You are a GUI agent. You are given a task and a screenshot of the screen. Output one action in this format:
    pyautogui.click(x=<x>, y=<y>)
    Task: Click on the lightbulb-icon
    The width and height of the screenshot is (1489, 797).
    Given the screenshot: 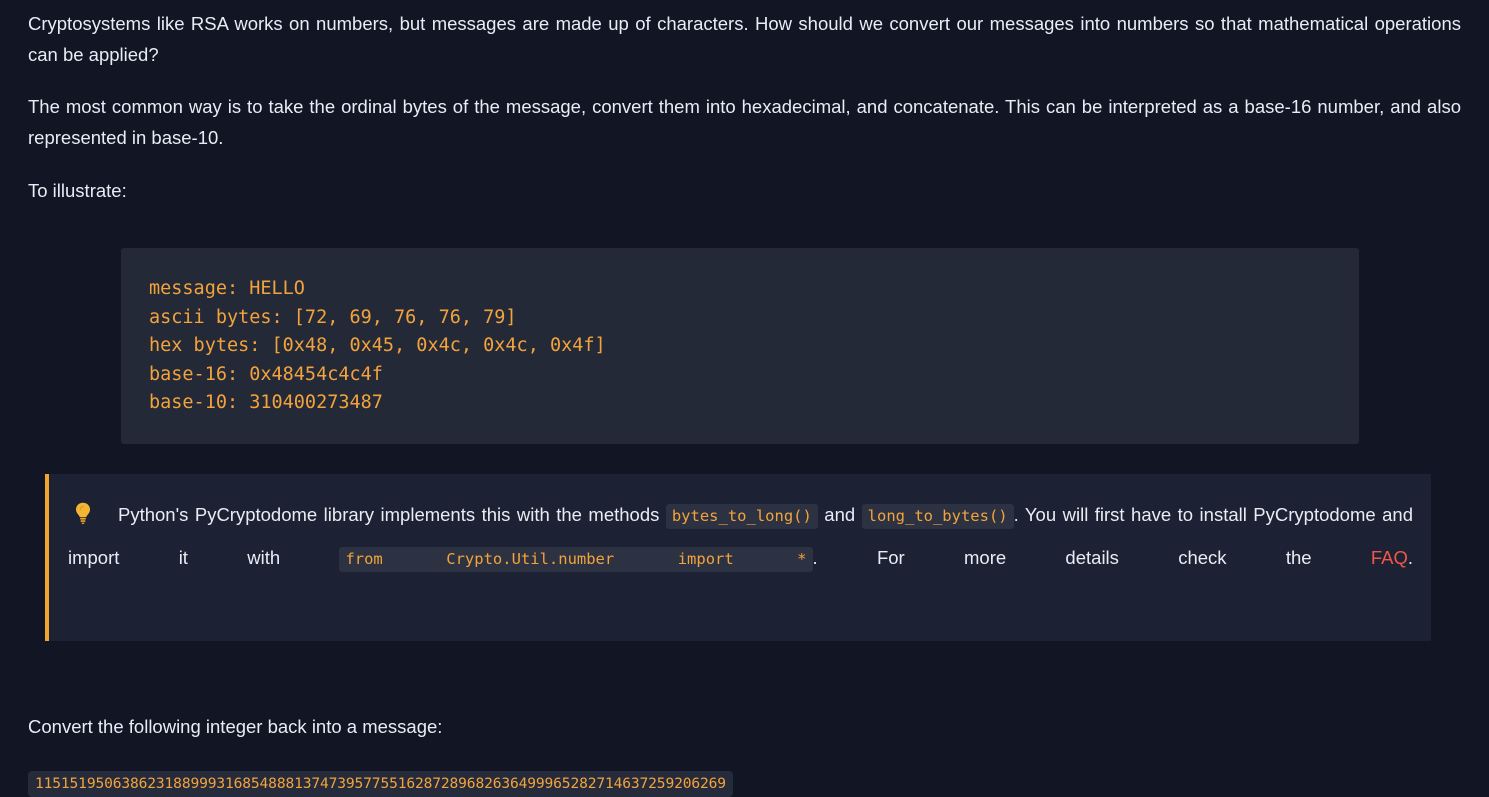 What is the action you would take?
    pyautogui.click(x=83, y=513)
    